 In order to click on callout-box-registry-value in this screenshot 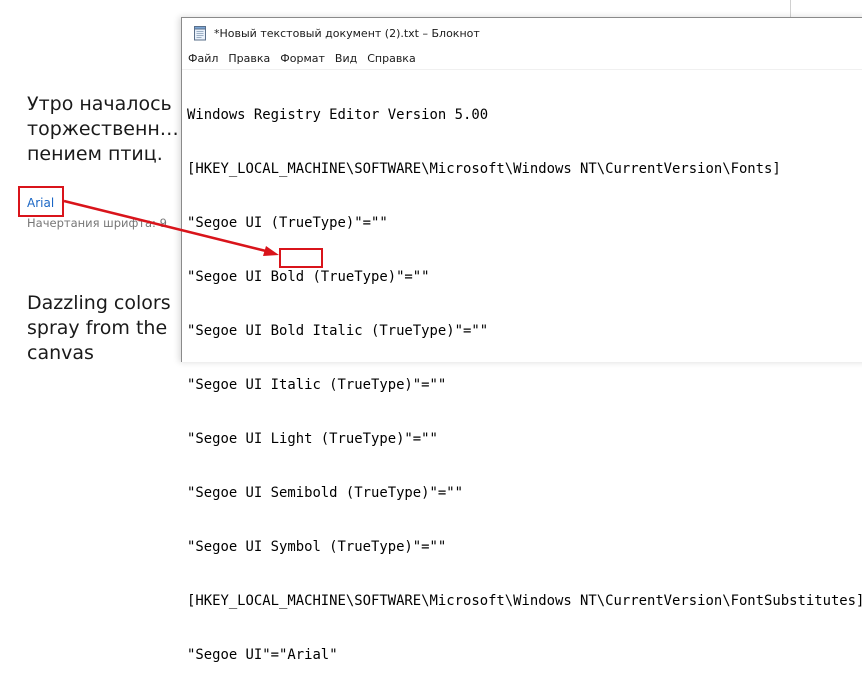, I will do `click(301, 258)`.